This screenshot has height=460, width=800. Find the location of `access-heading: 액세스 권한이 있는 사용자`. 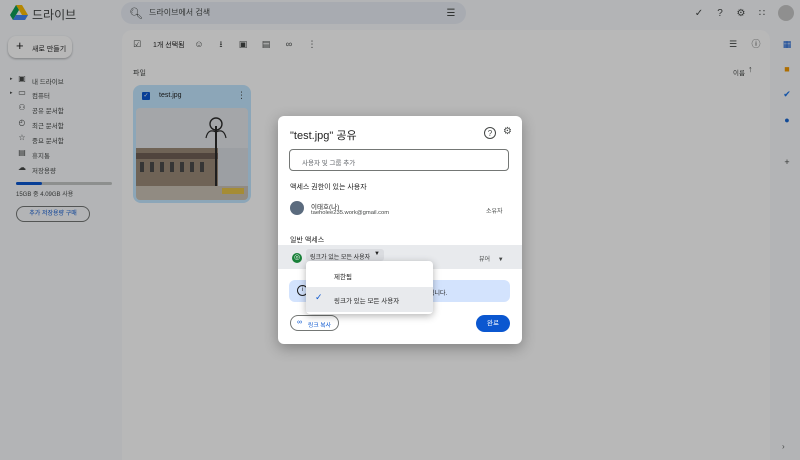

access-heading: 액세스 권한이 있는 사용자 is located at coordinates (328, 187).